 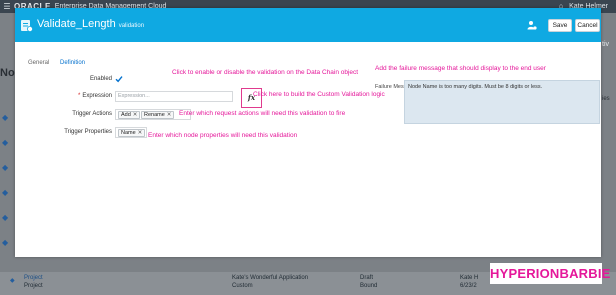 I want to click on trigger-properties-label: Trigger Properties, so click(x=88, y=132).